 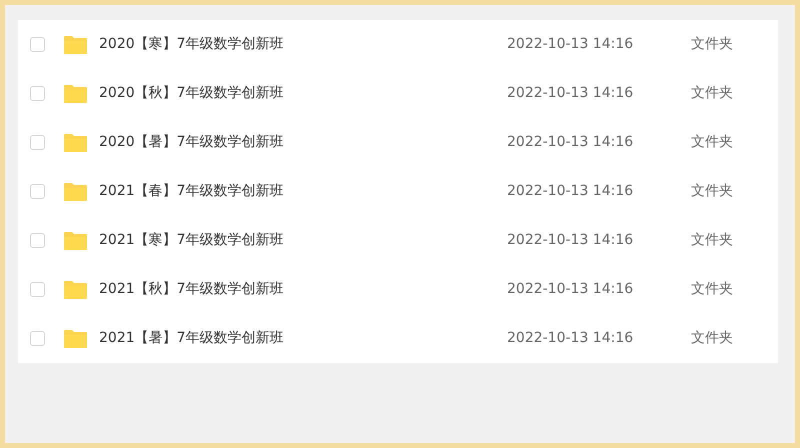 I want to click on folder-name: 2021【寒】7年级数学创新班, so click(x=192, y=240).